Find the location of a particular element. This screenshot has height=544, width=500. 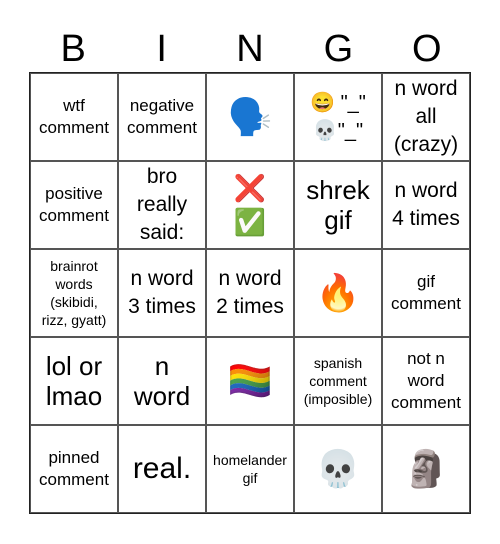

bingo-cell: positive comment is located at coordinates (74, 205).